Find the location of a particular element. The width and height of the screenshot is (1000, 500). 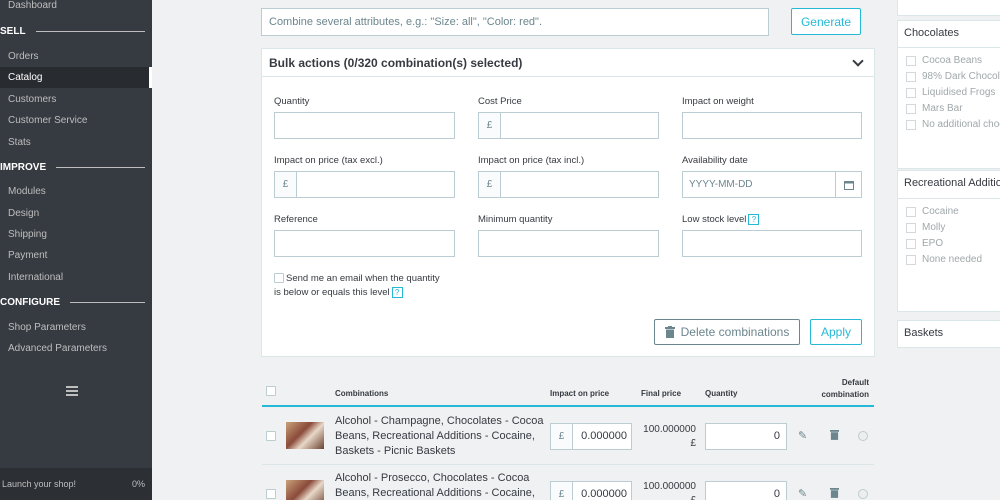

nav-design: Design is located at coordinates (23, 213).